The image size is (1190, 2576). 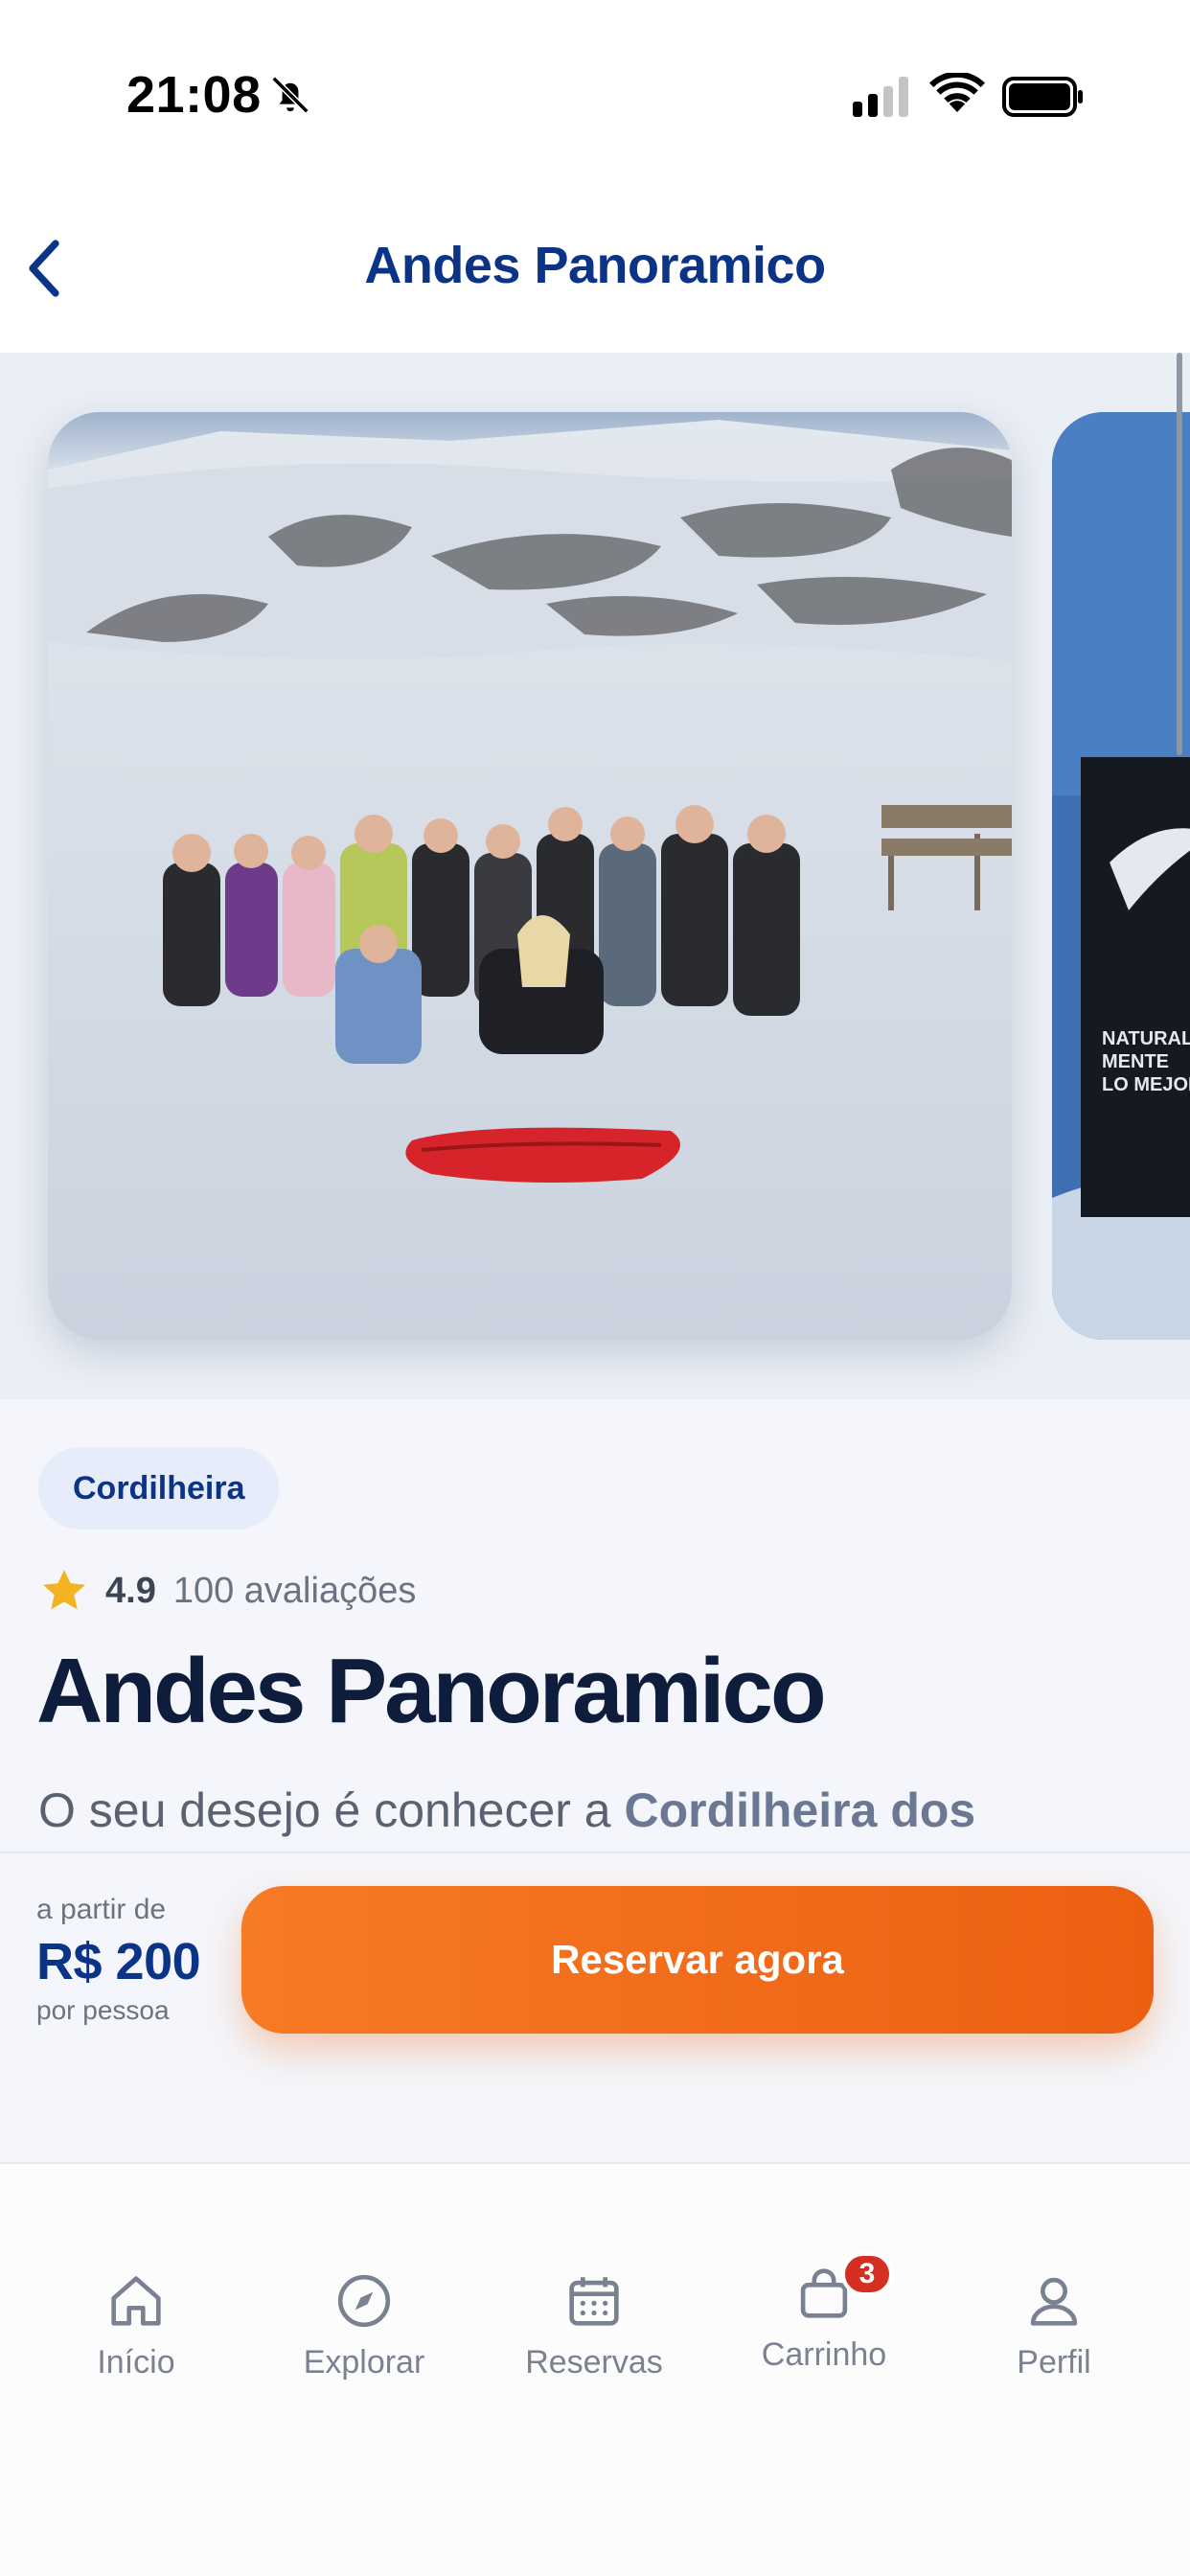 What do you see at coordinates (595, 265) in the screenshot?
I see `page-title: Andes Panoramico` at bounding box center [595, 265].